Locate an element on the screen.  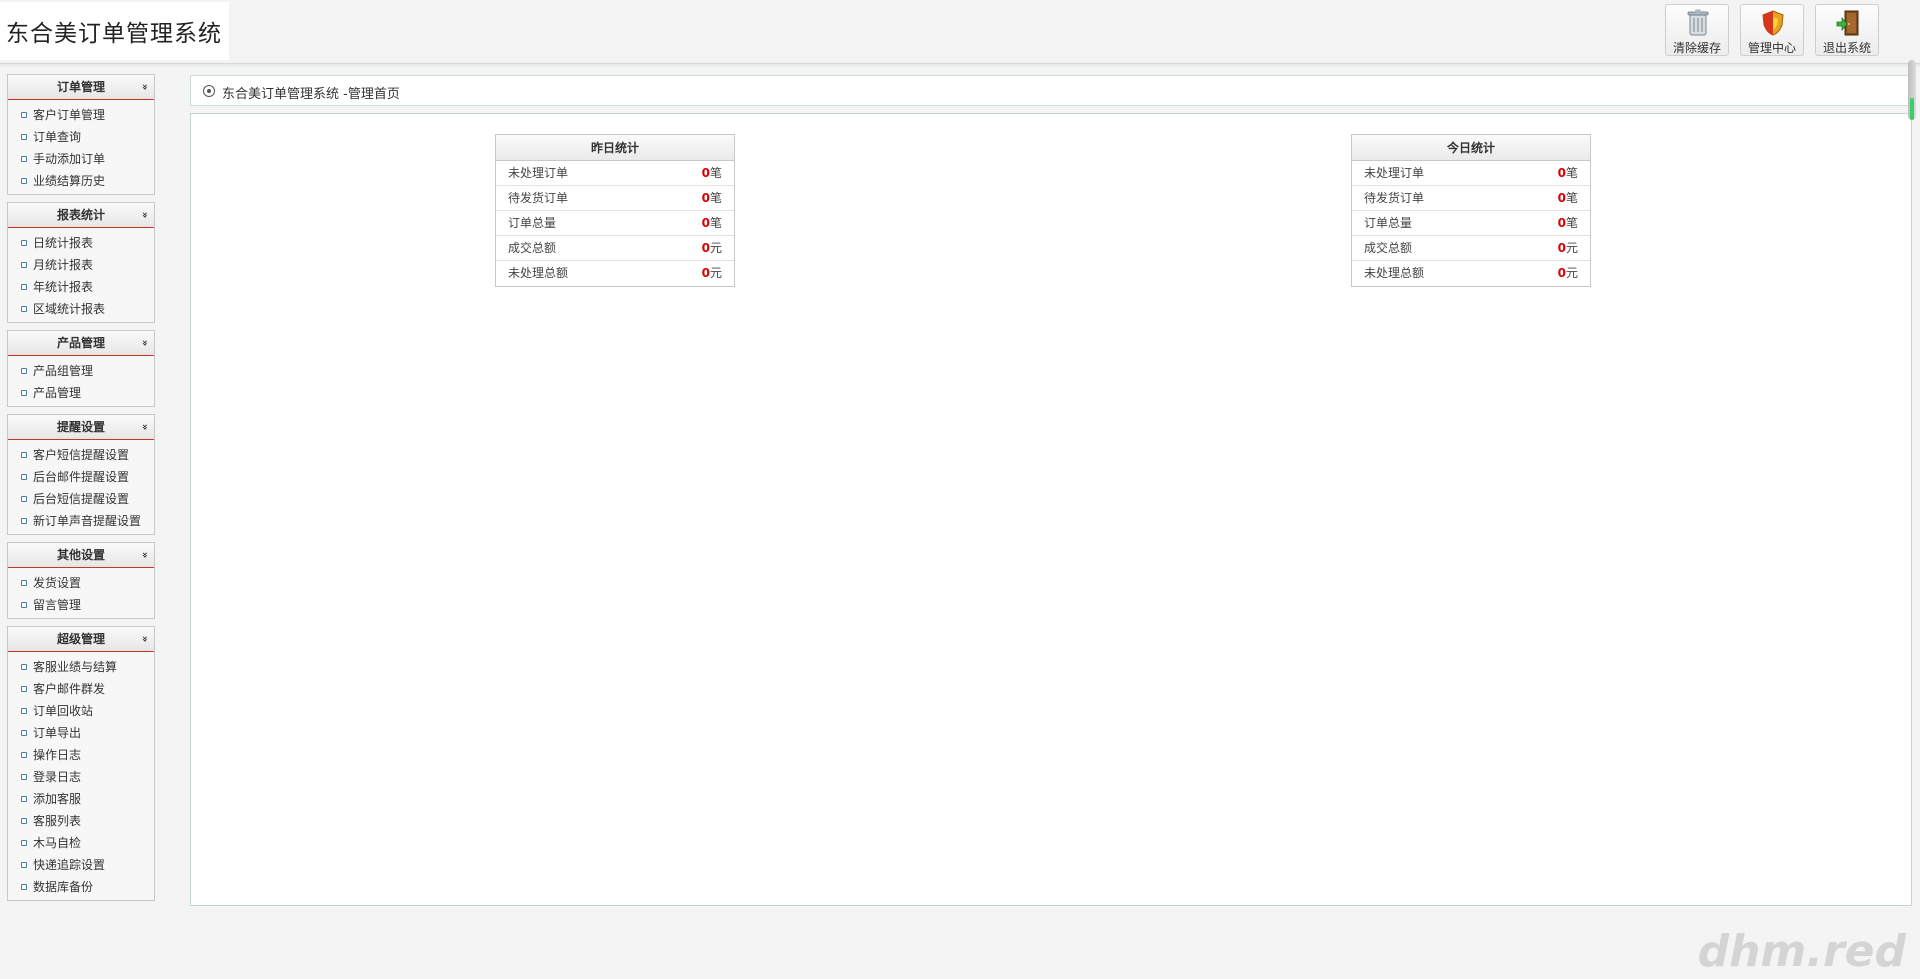
exit-system-label: 退出系统 is located at coordinates (1846, 48).